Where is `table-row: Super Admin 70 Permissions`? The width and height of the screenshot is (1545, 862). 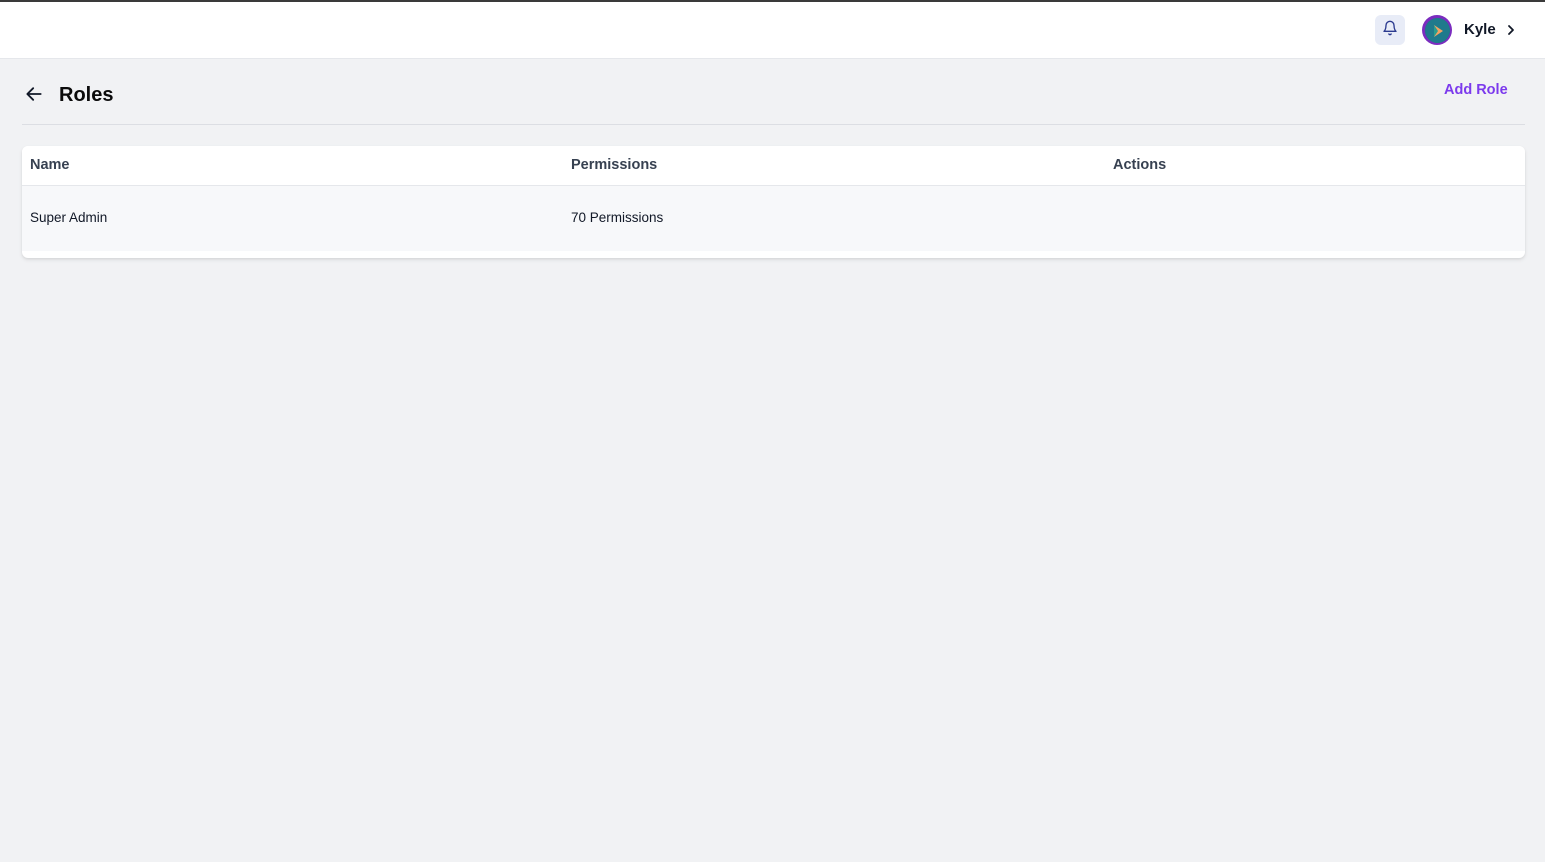 table-row: Super Admin 70 Permissions is located at coordinates (773, 218).